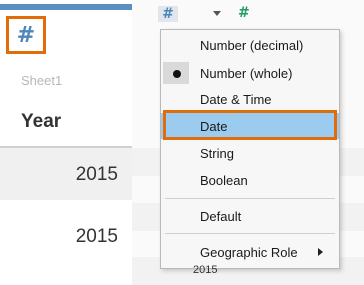  Describe the element at coordinates (205, 270) in the screenshot. I see `partial-cell-value: 2015` at that location.